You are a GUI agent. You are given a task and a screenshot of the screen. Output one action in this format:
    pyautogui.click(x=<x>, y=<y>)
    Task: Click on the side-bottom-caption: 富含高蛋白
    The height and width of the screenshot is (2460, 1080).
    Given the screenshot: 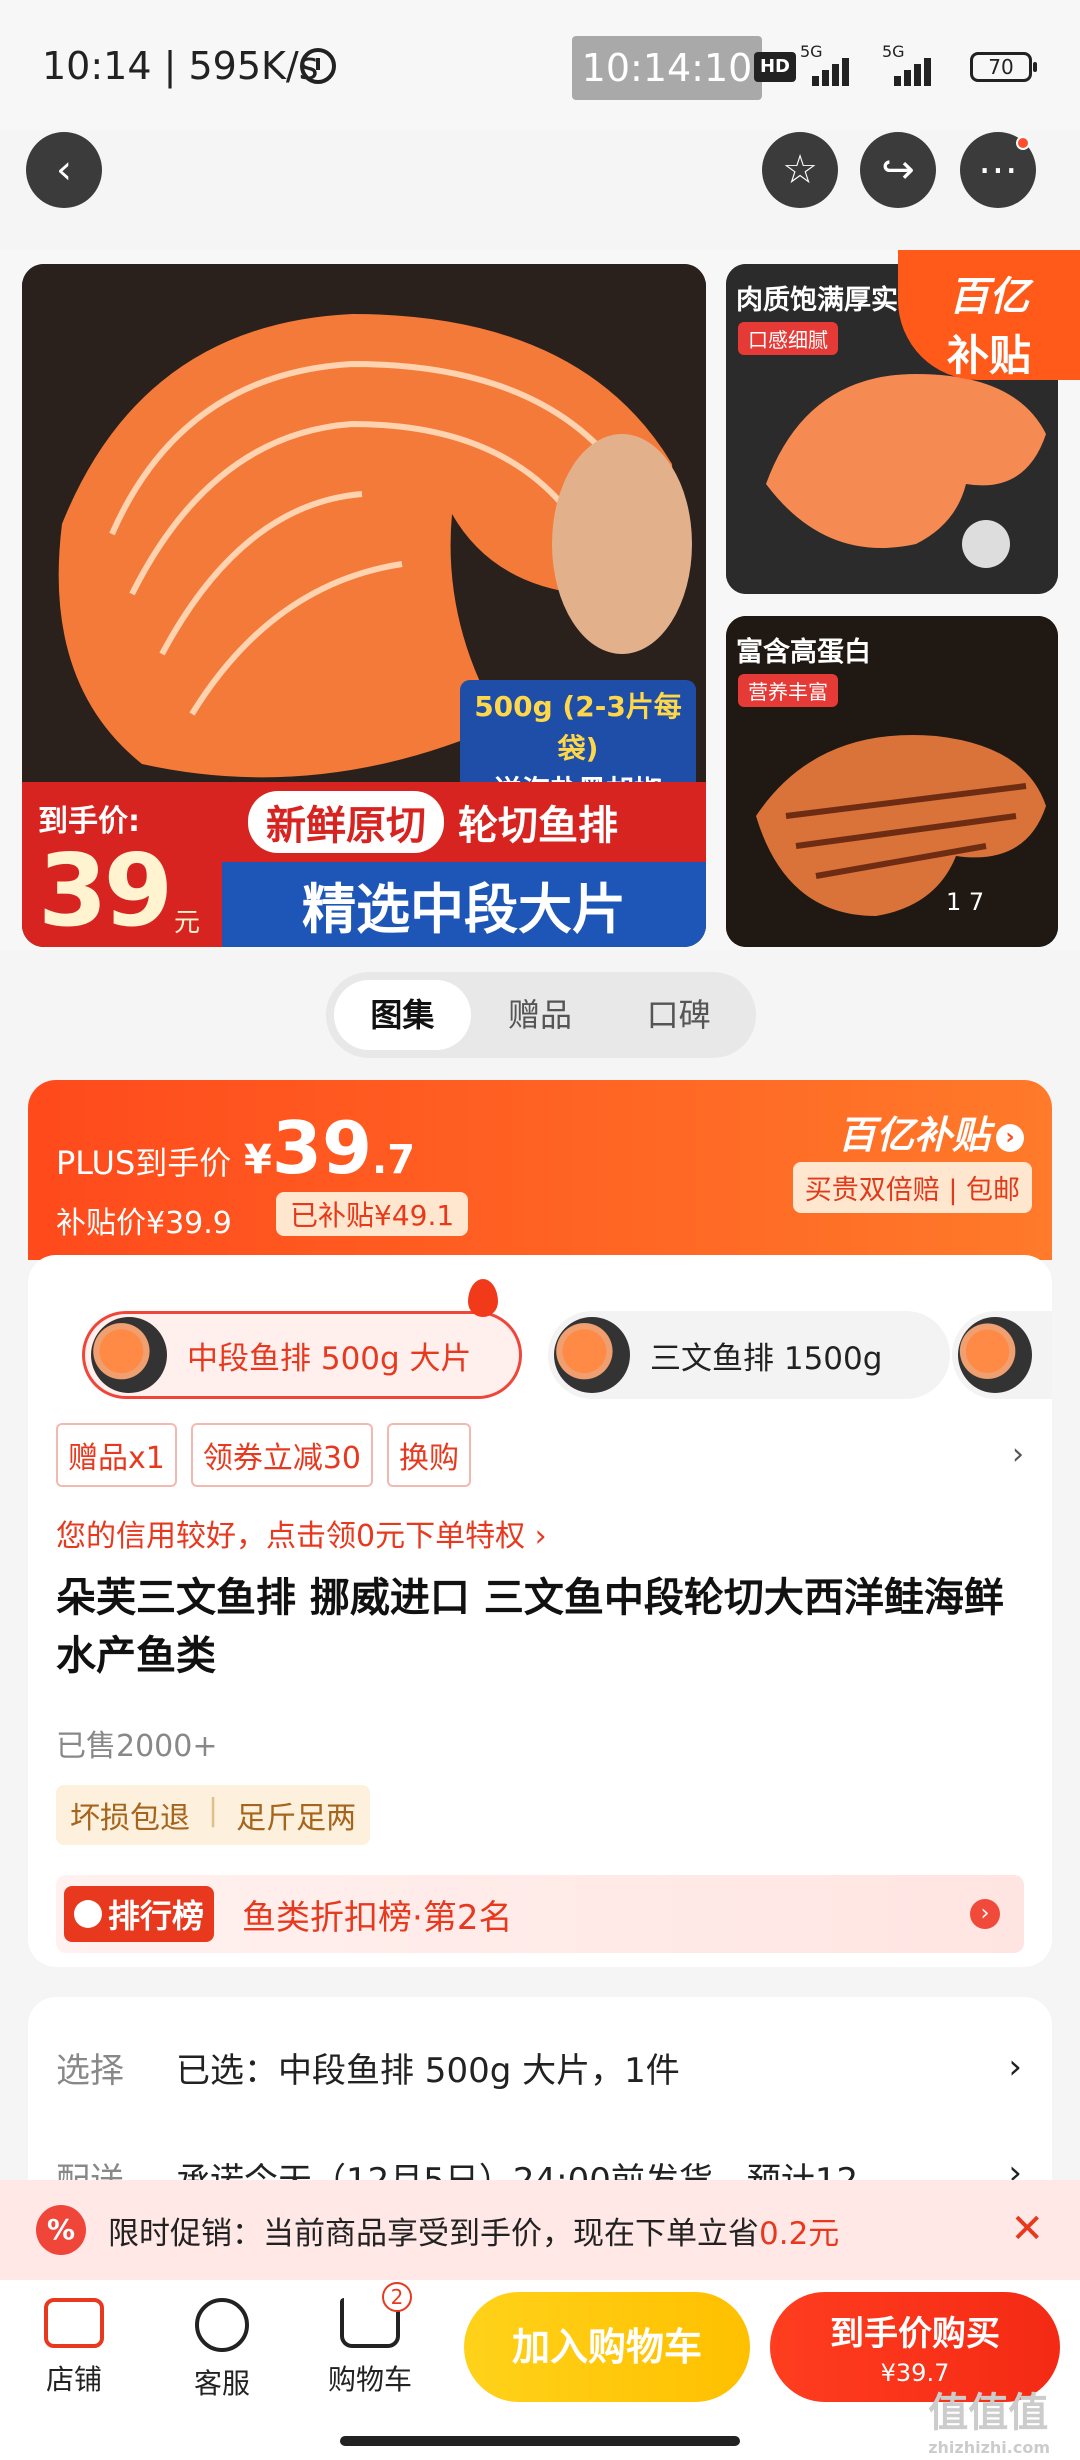 What is the action you would take?
    pyautogui.click(x=803, y=652)
    